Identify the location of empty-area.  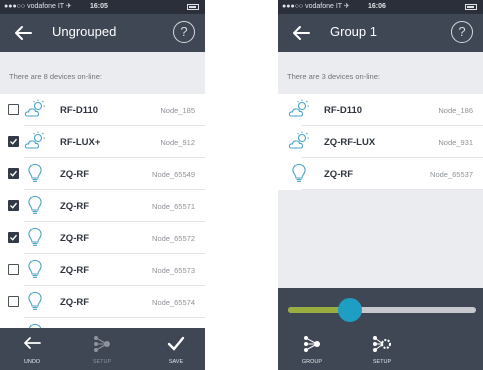
(380, 239).